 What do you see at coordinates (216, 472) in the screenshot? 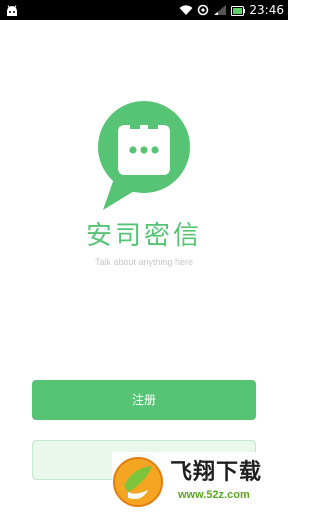
I see `watermark-title: 飞翔下载` at bounding box center [216, 472].